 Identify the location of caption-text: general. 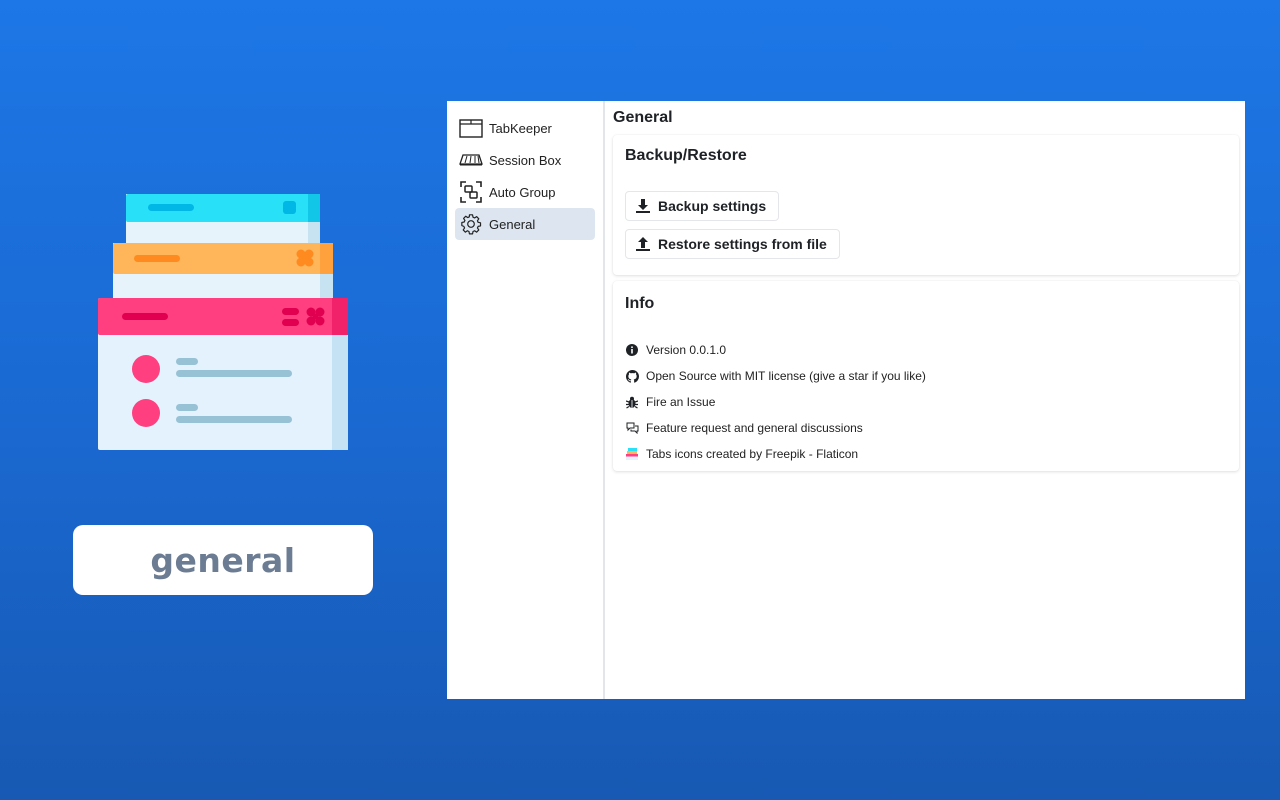
(223, 560).